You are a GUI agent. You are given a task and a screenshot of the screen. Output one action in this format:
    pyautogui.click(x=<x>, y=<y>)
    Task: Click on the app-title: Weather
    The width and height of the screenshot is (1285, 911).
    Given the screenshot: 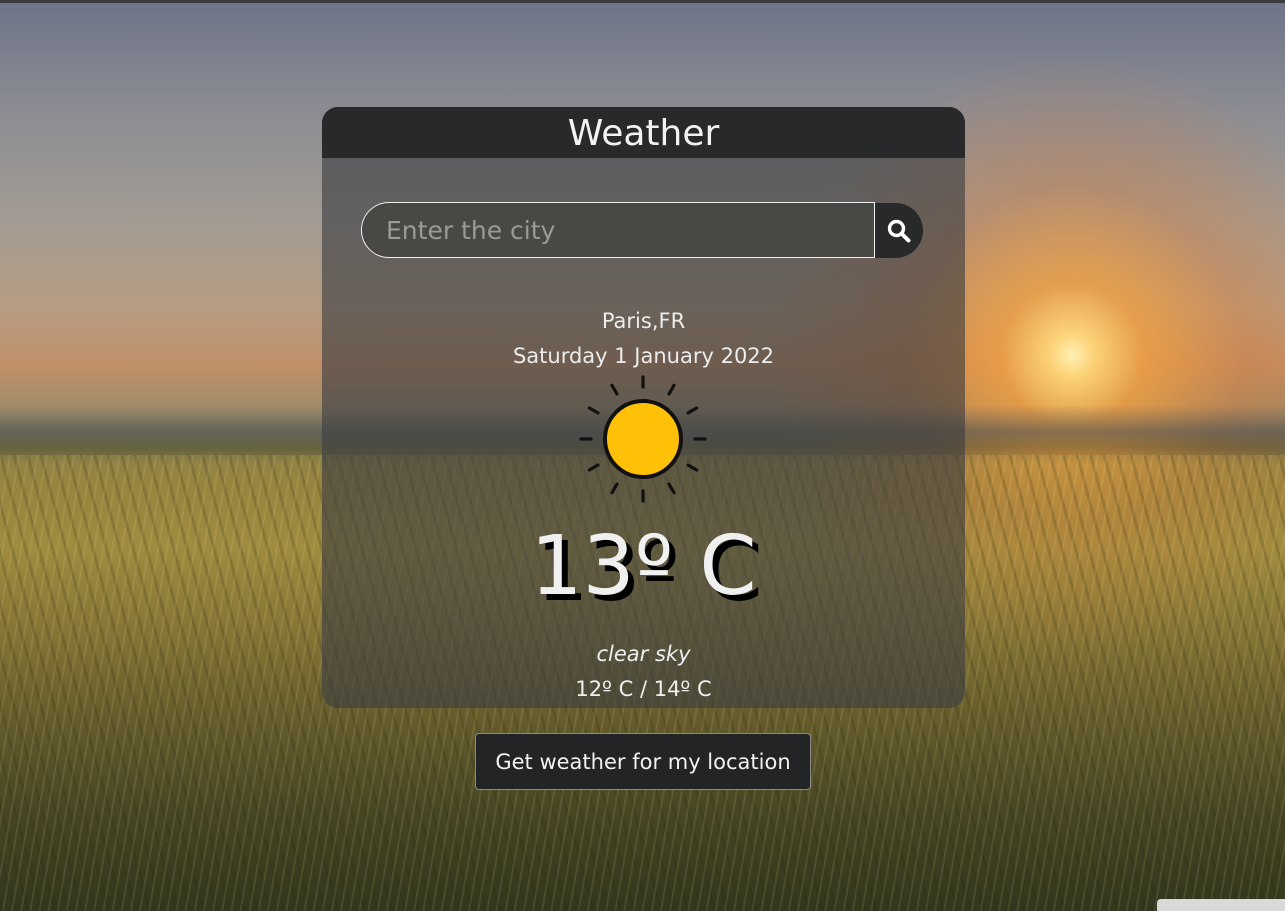 What is the action you would take?
    pyautogui.click(x=643, y=132)
    